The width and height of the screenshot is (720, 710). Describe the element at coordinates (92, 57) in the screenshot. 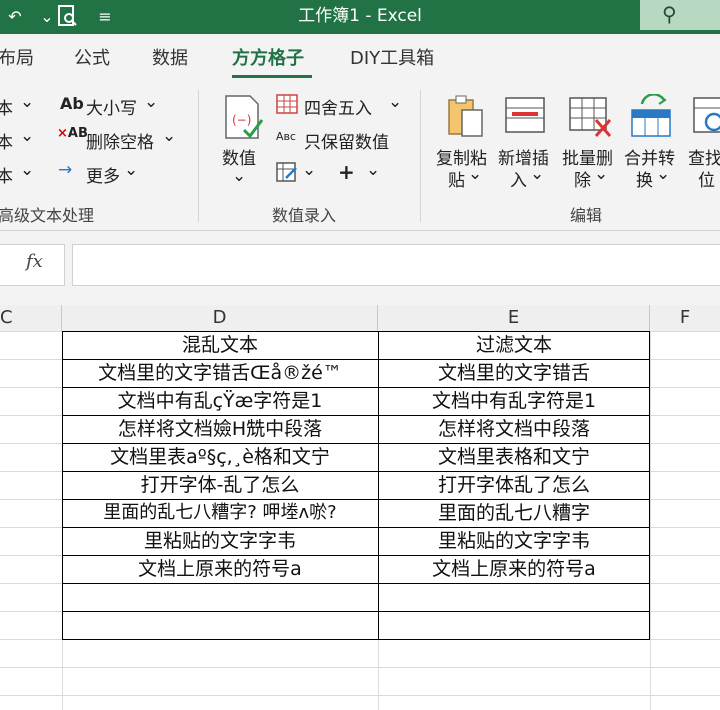

I see `tab-formulas: 公式` at that location.